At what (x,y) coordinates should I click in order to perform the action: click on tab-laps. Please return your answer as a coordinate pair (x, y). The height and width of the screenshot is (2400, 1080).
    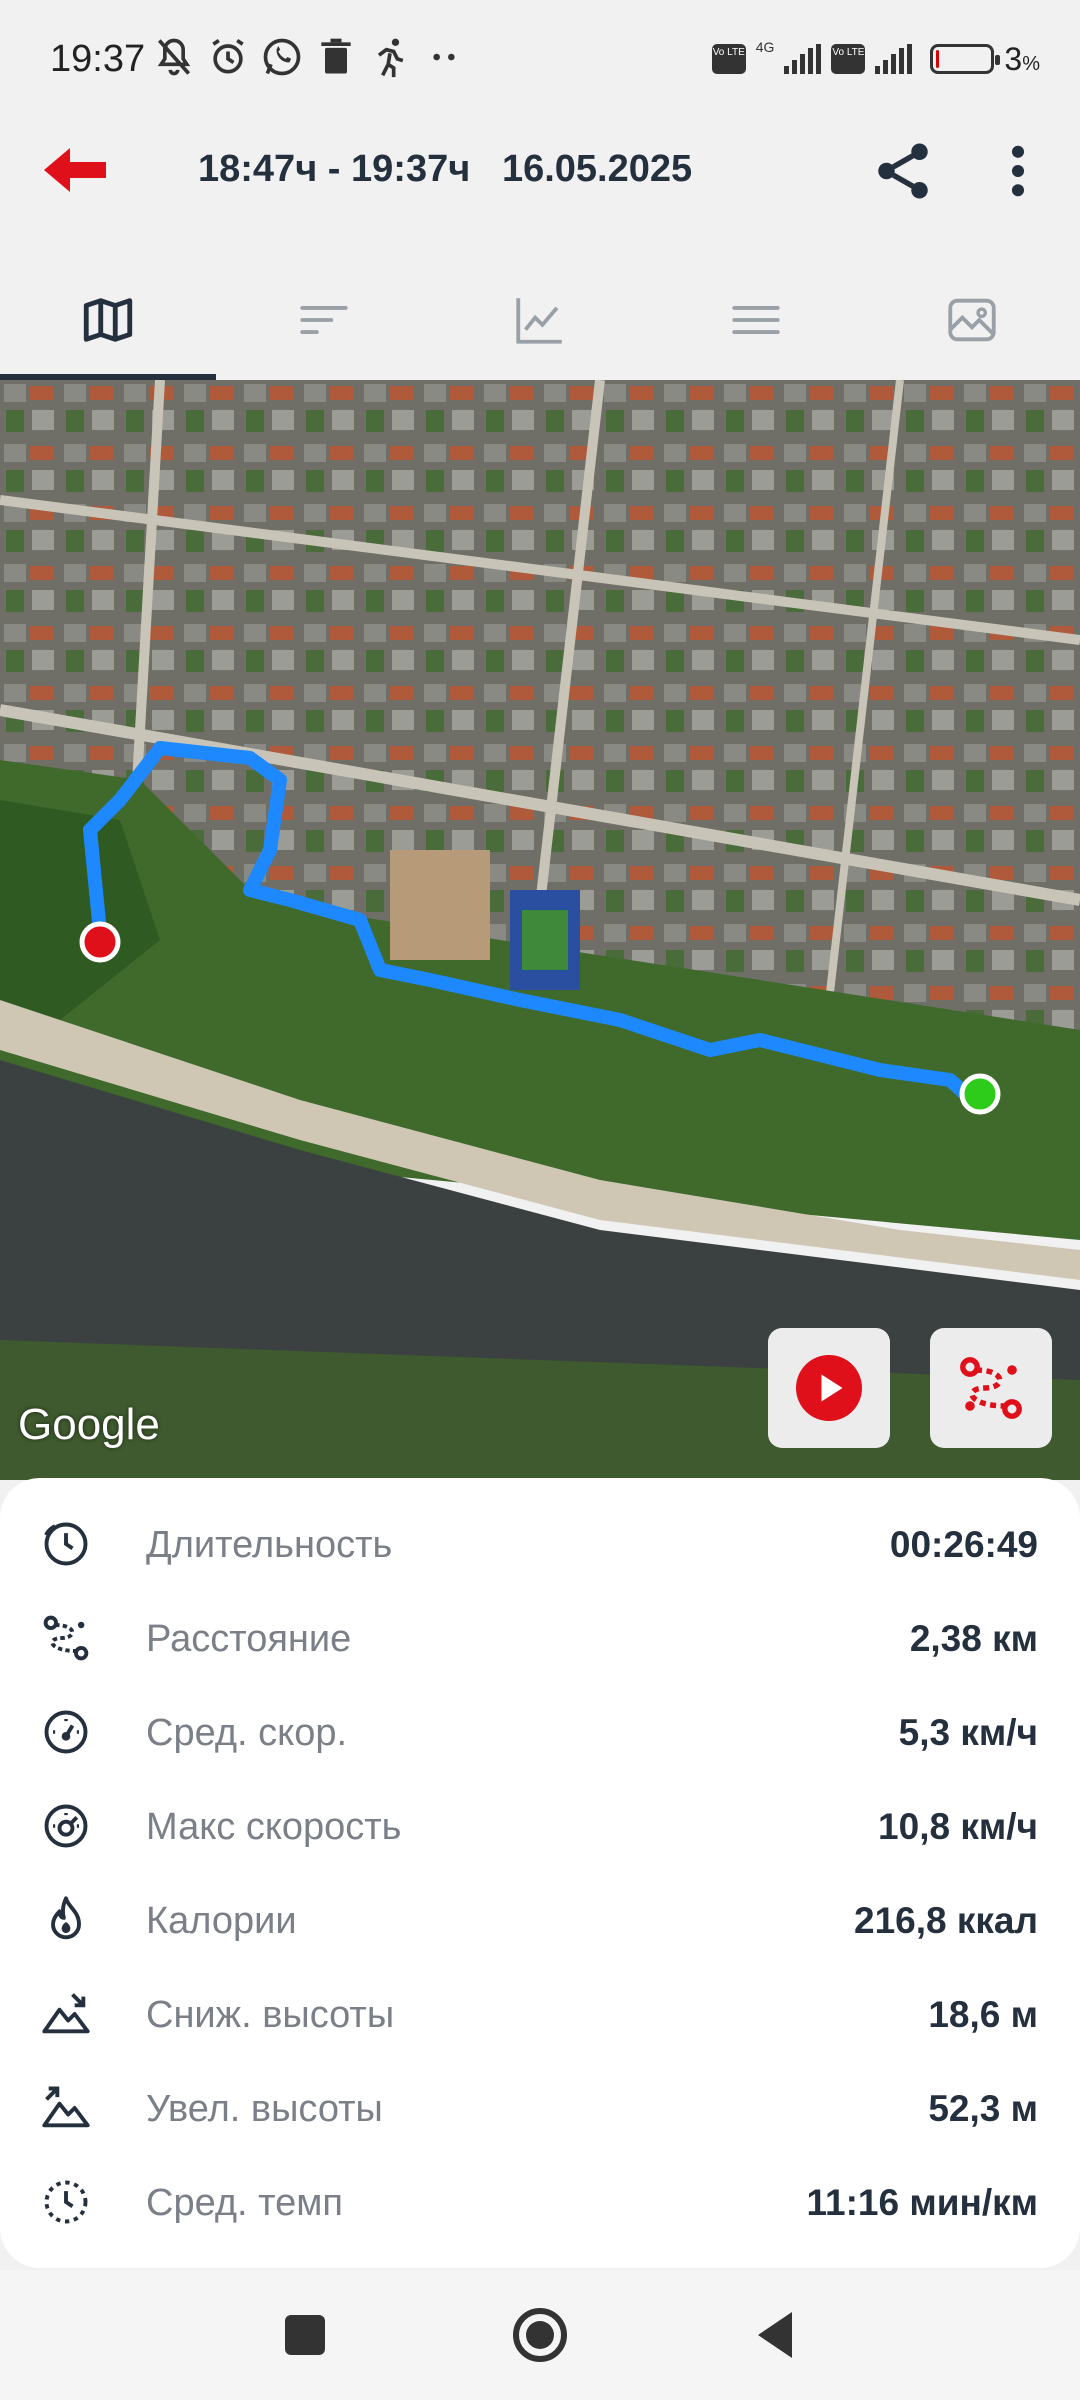
    Looking at the image, I should click on (324, 320).